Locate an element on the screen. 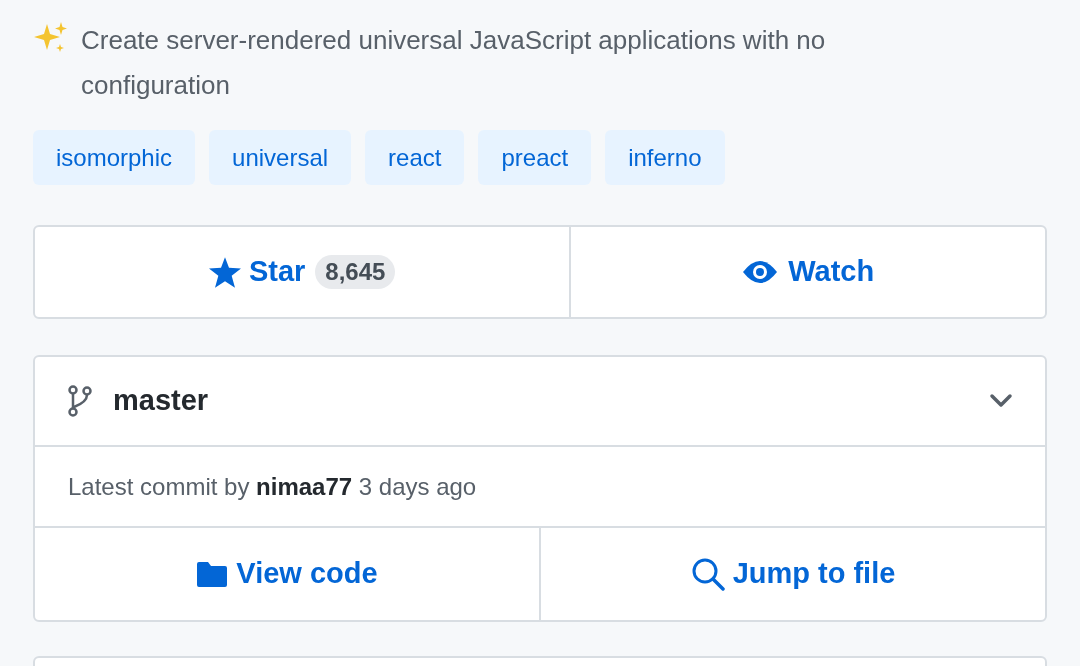 The height and width of the screenshot is (666, 1080). star-button: Star 8,645 is located at coordinates (303, 272).